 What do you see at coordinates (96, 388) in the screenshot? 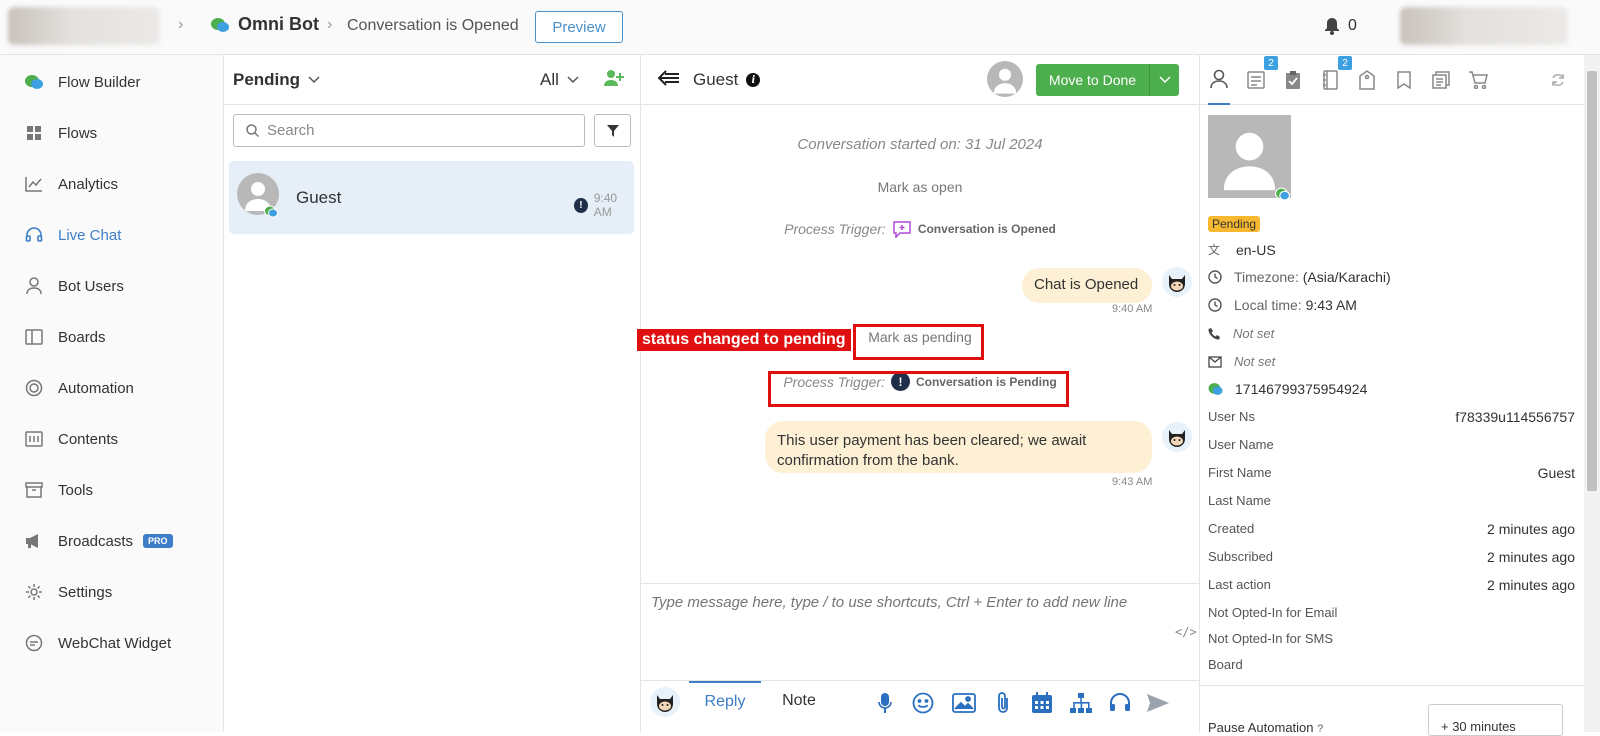
I see `sidebar-item-label: Automation` at bounding box center [96, 388].